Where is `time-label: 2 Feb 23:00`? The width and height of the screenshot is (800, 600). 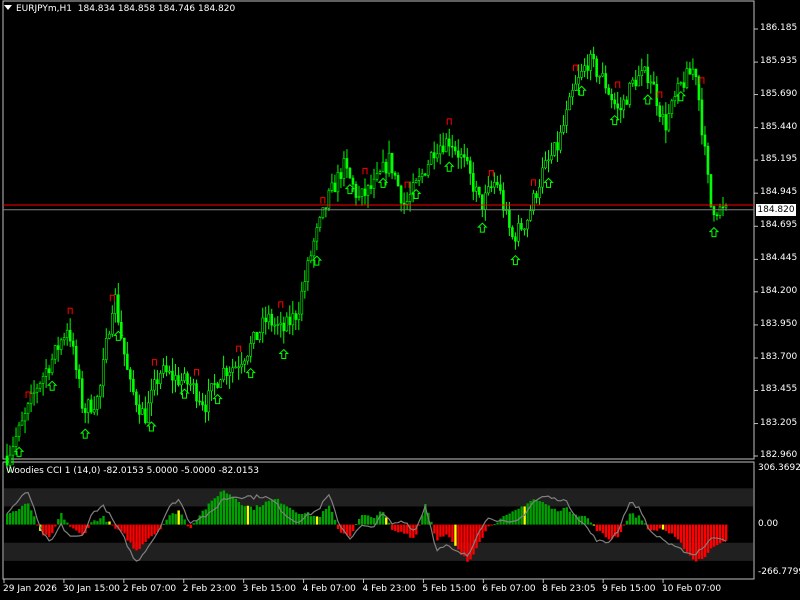 time-label: 2 Feb 23:00 is located at coordinates (209, 589).